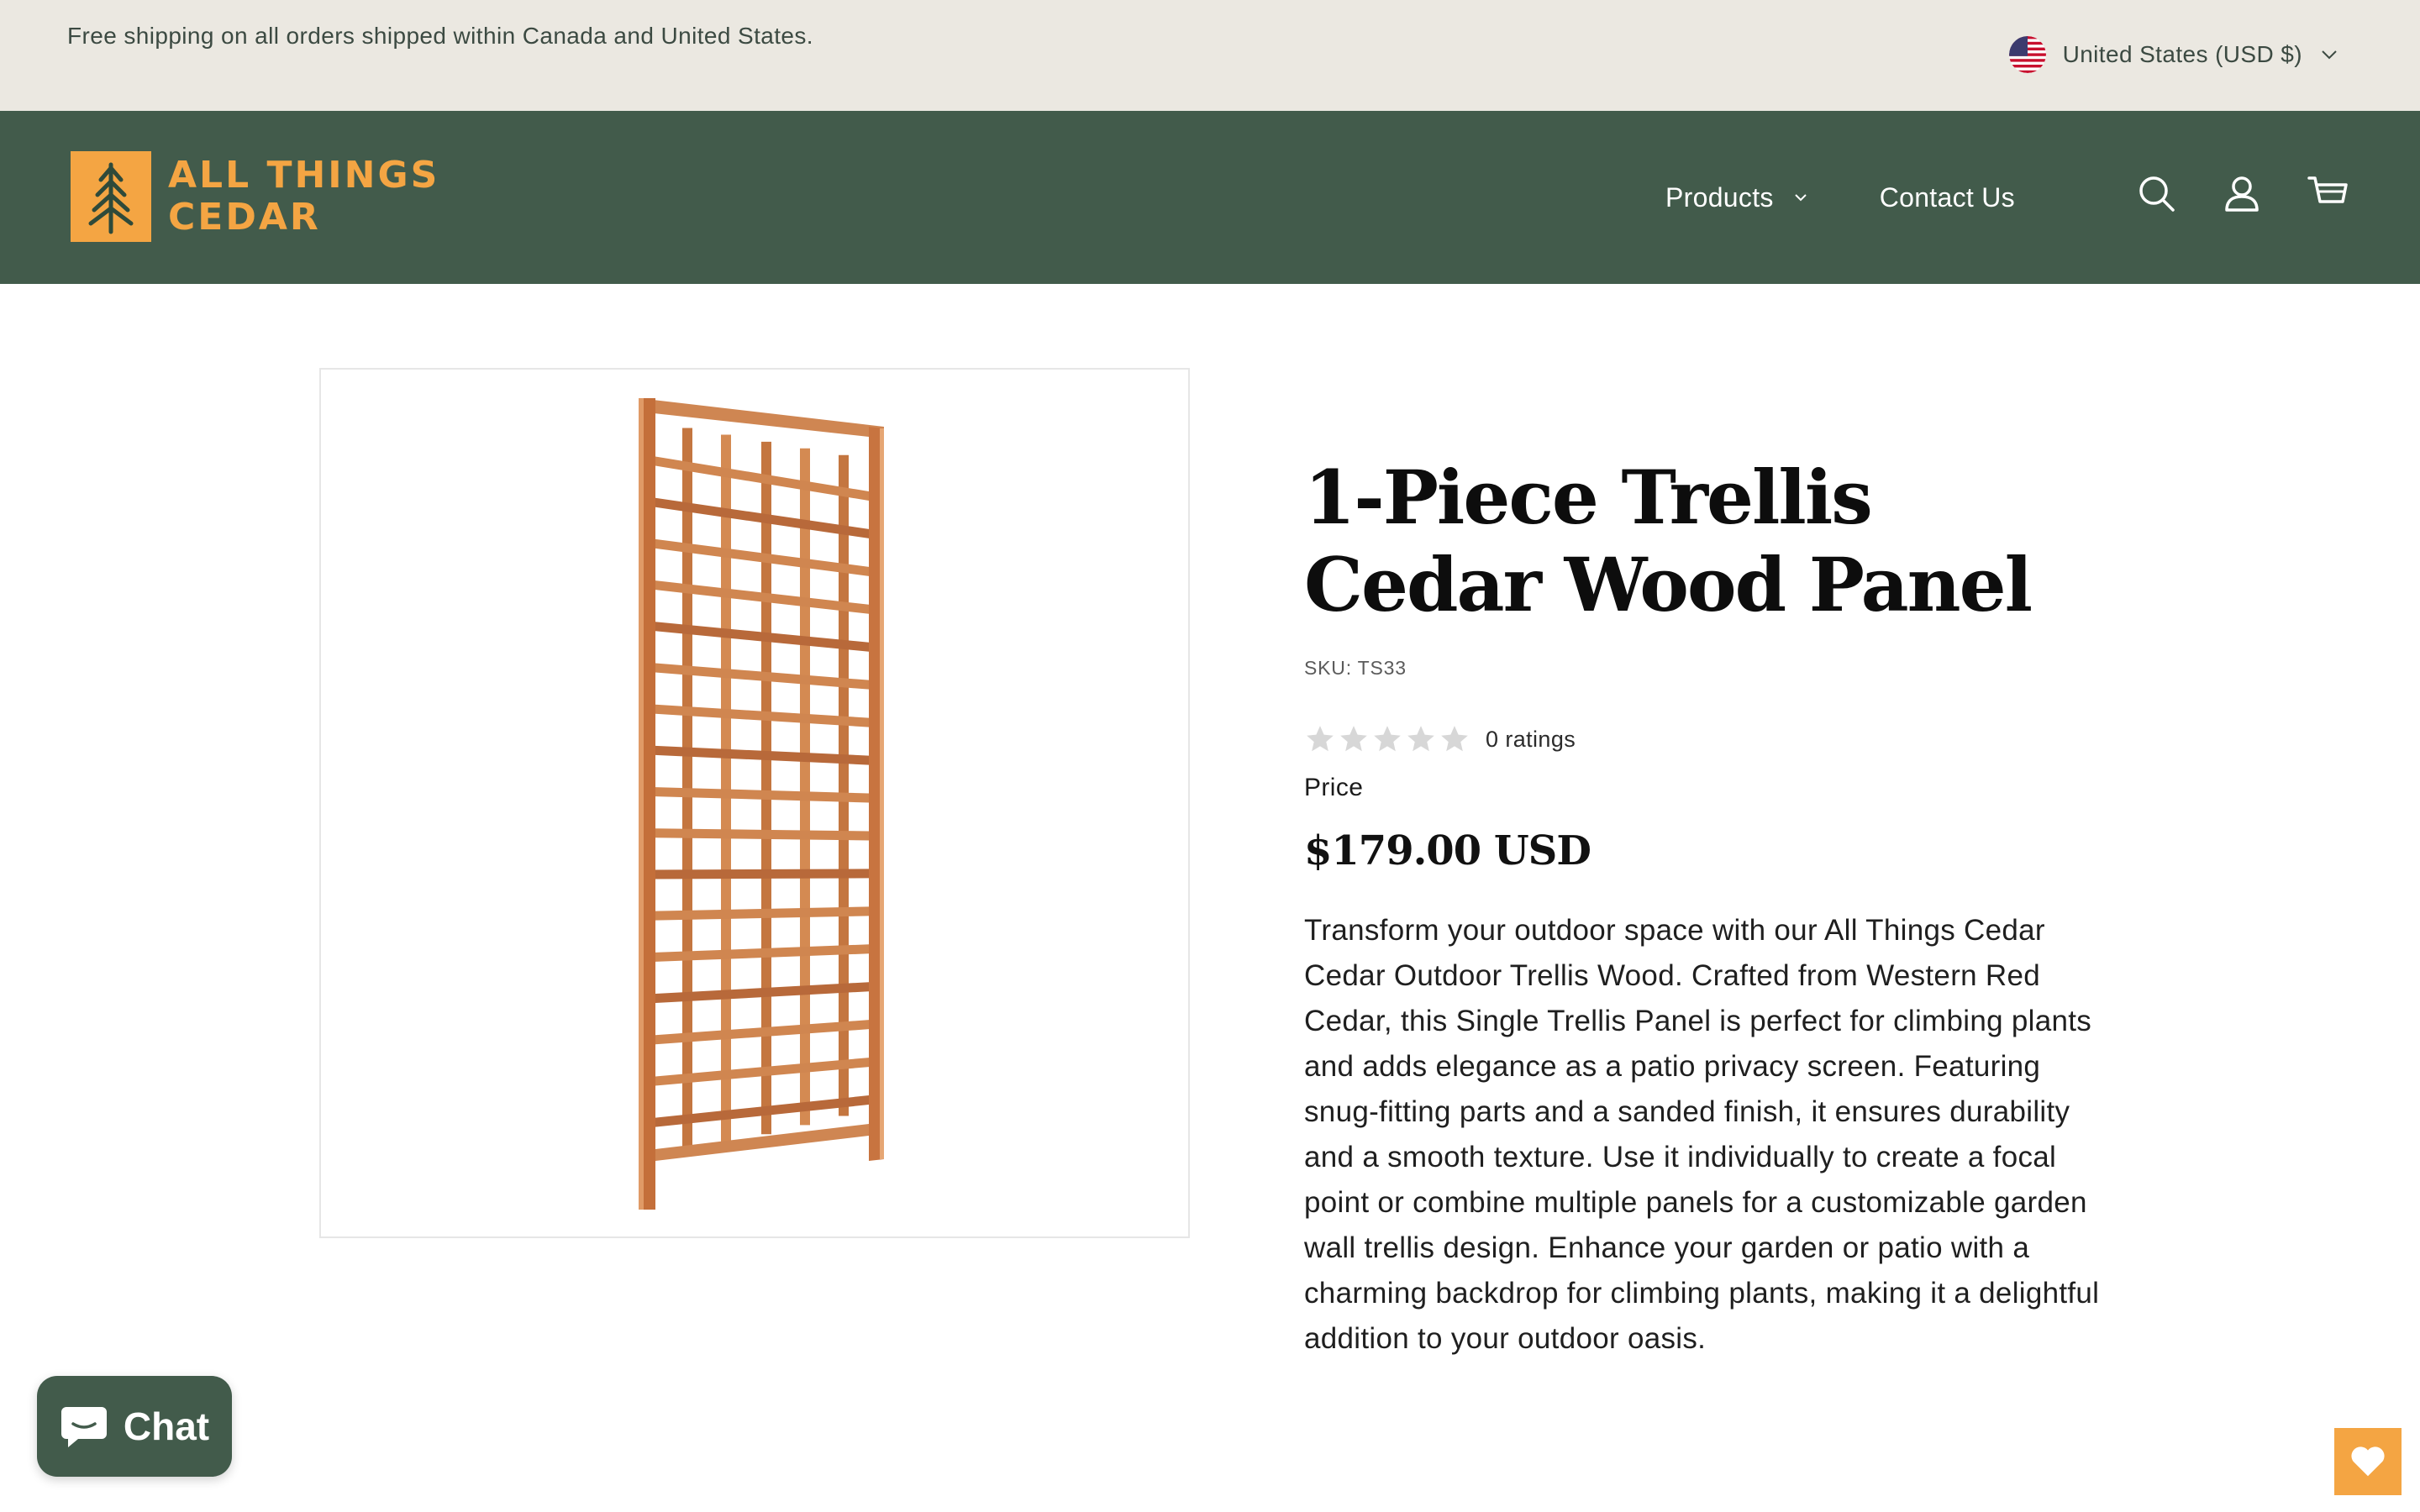 The width and height of the screenshot is (2420, 1512). I want to click on site-logo: ALL THINGS CEDAR, so click(255, 196).